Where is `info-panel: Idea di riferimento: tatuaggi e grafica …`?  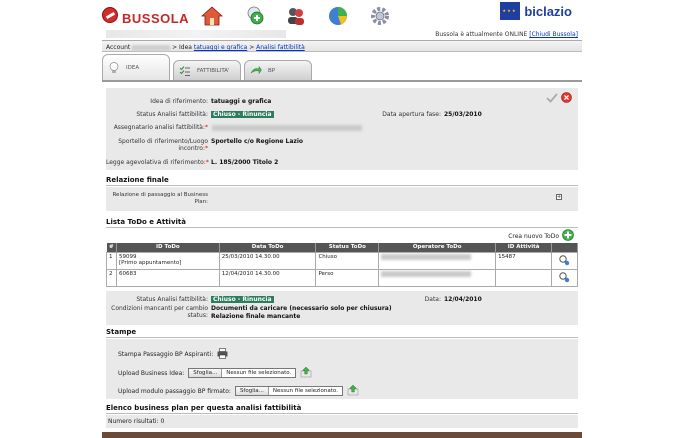 info-panel: Idea di riferimento: tatuaggi e grafica … is located at coordinates (342, 129).